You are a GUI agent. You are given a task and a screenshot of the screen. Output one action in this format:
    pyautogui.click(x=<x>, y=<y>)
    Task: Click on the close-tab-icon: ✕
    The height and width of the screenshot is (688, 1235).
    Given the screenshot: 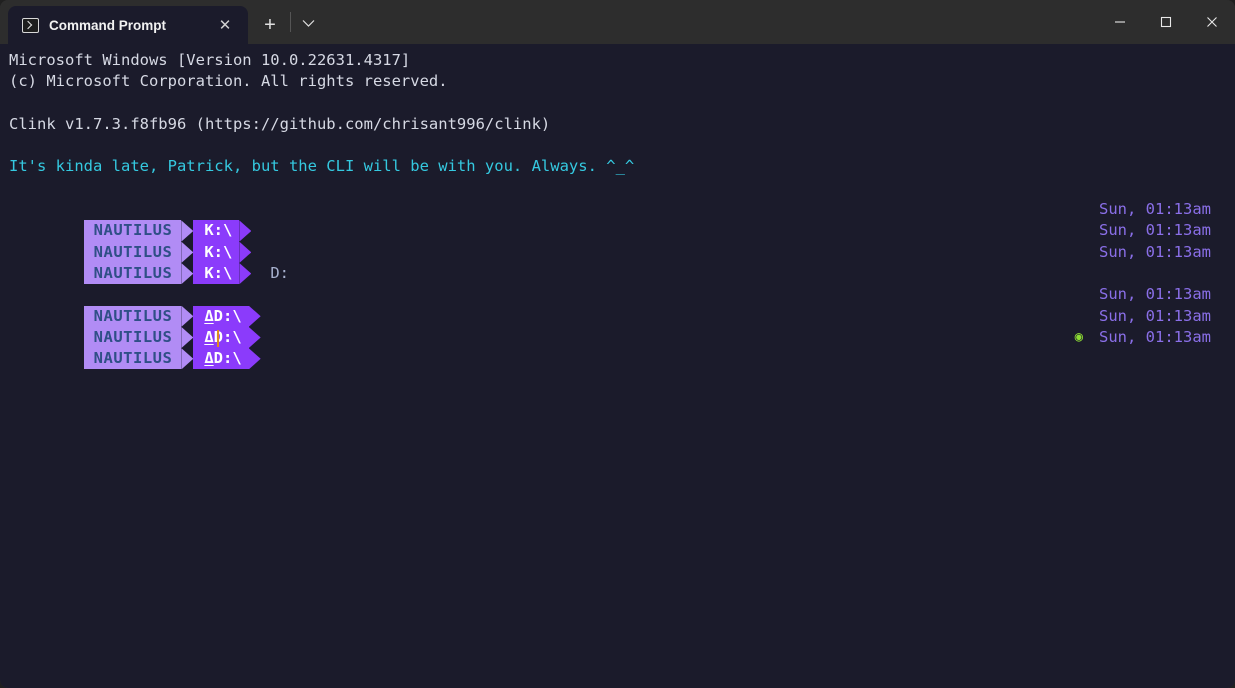 What is the action you would take?
    pyautogui.click(x=225, y=25)
    